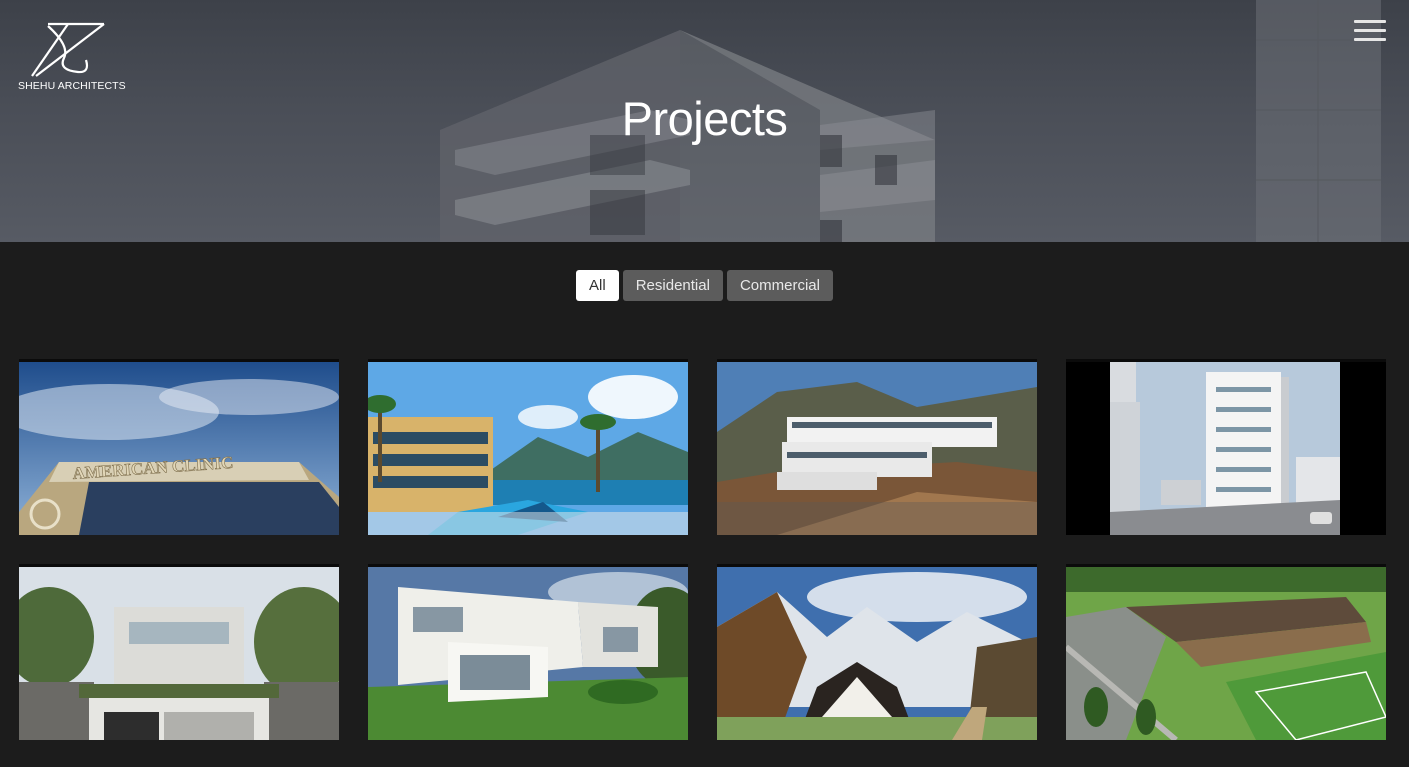  What do you see at coordinates (779, 285) in the screenshot?
I see `filter-commercial-button: Commercial` at bounding box center [779, 285].